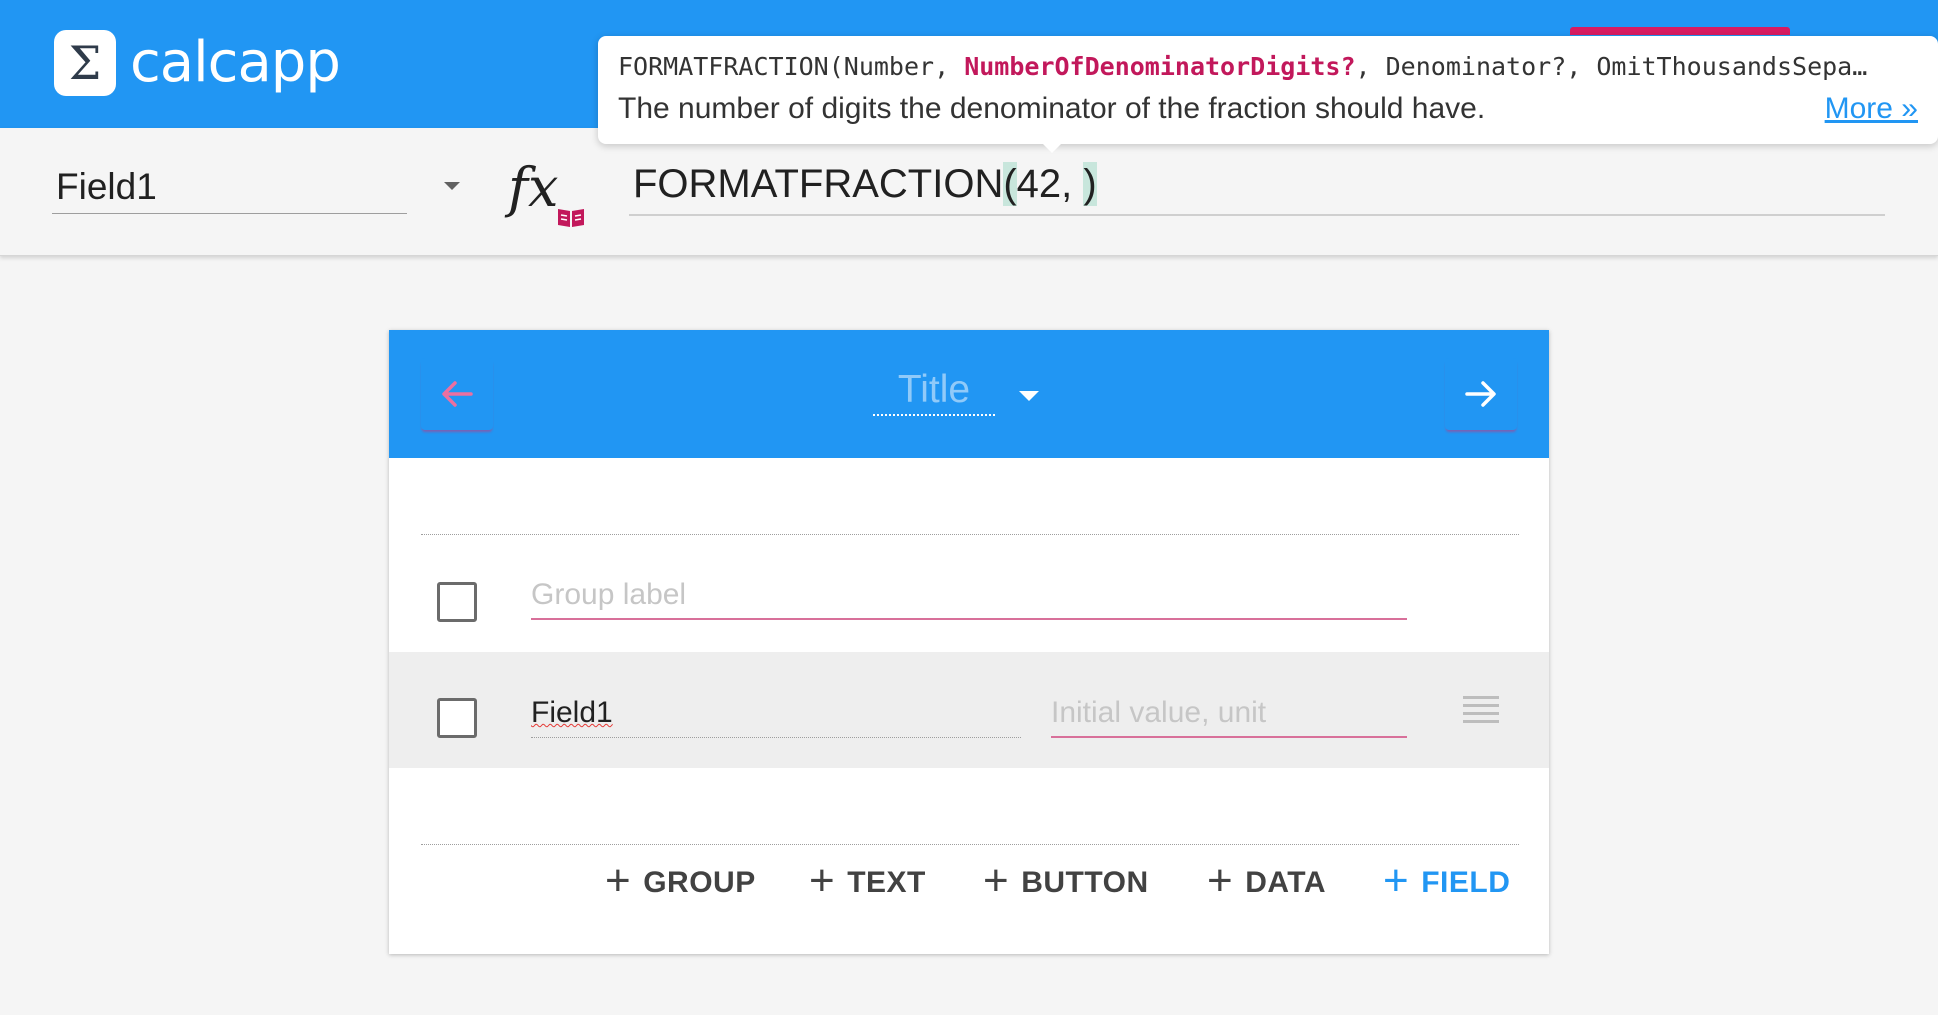  I want to click on drag-handle-icon, so click(1481, 710).